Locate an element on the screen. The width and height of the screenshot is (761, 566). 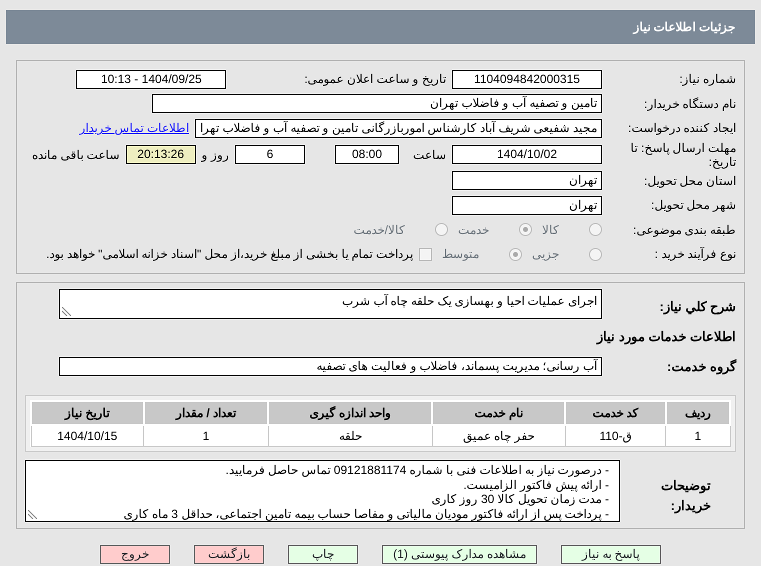
table-cell: ق-110 is located at coordinates (615, 435).